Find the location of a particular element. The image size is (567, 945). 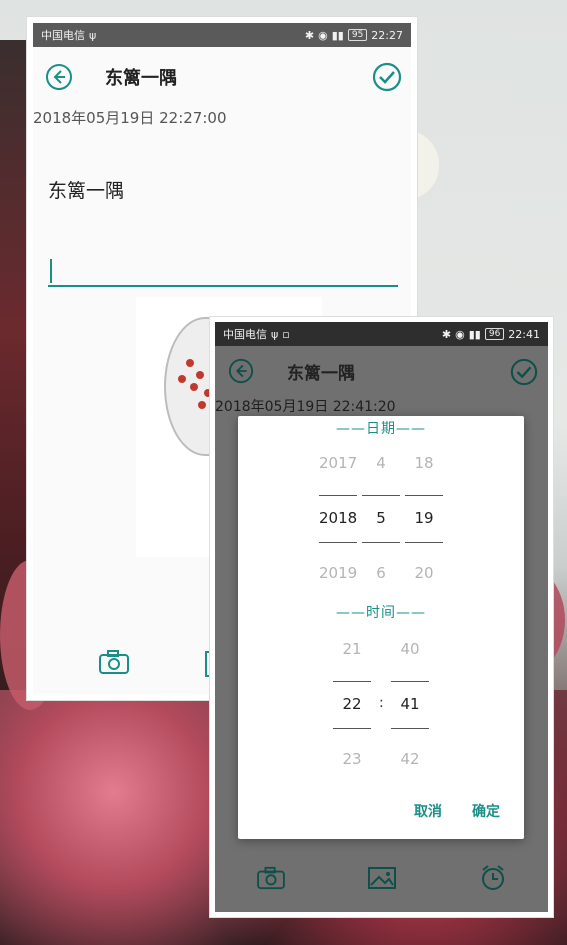

minute-option: 42 is located at coordinates (410, 759).